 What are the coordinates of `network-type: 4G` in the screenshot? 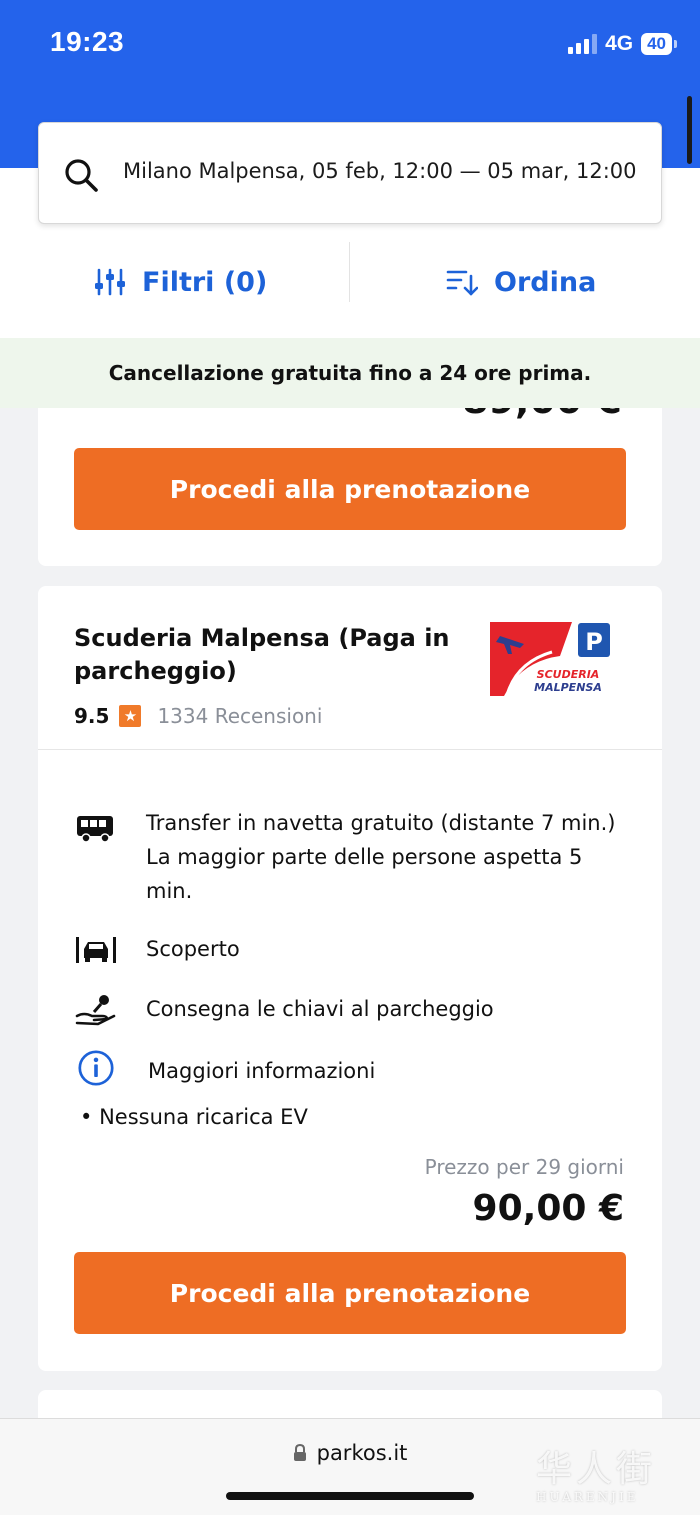 It's located at (619, 43).